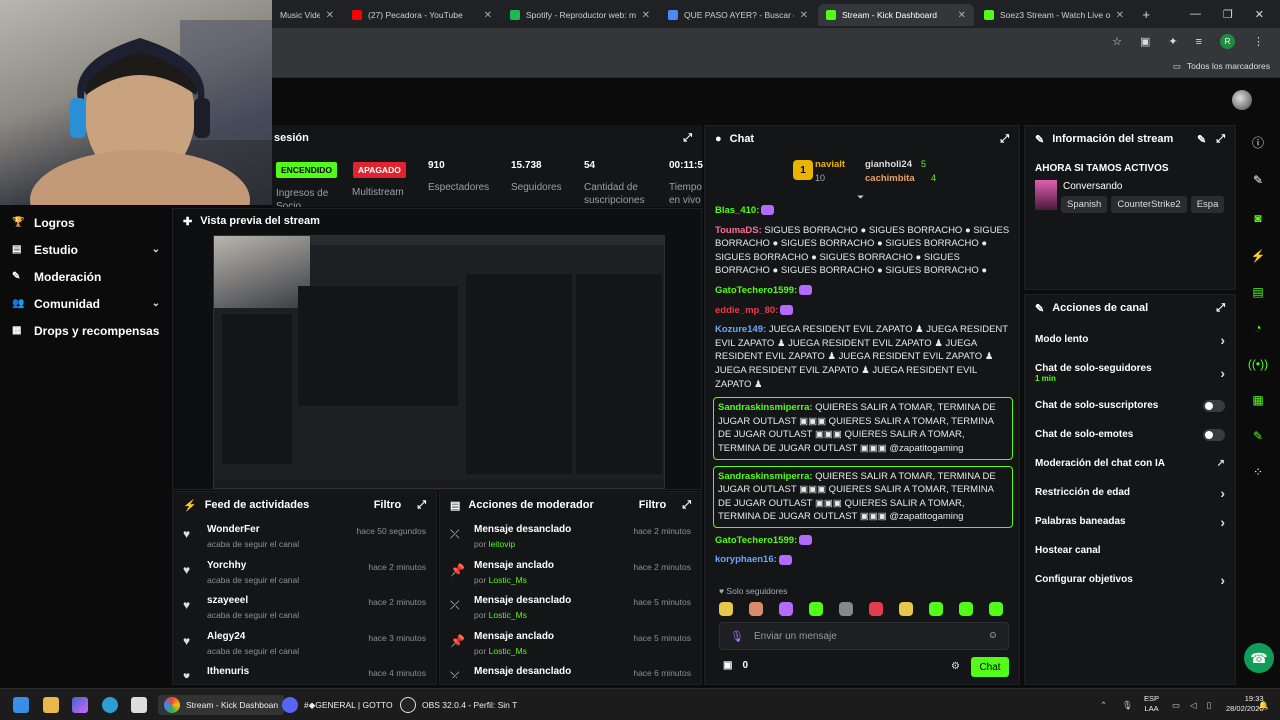 The image size is (1280, 720). I want to click on chat-message: koryphaen16:, so click(863, 560).